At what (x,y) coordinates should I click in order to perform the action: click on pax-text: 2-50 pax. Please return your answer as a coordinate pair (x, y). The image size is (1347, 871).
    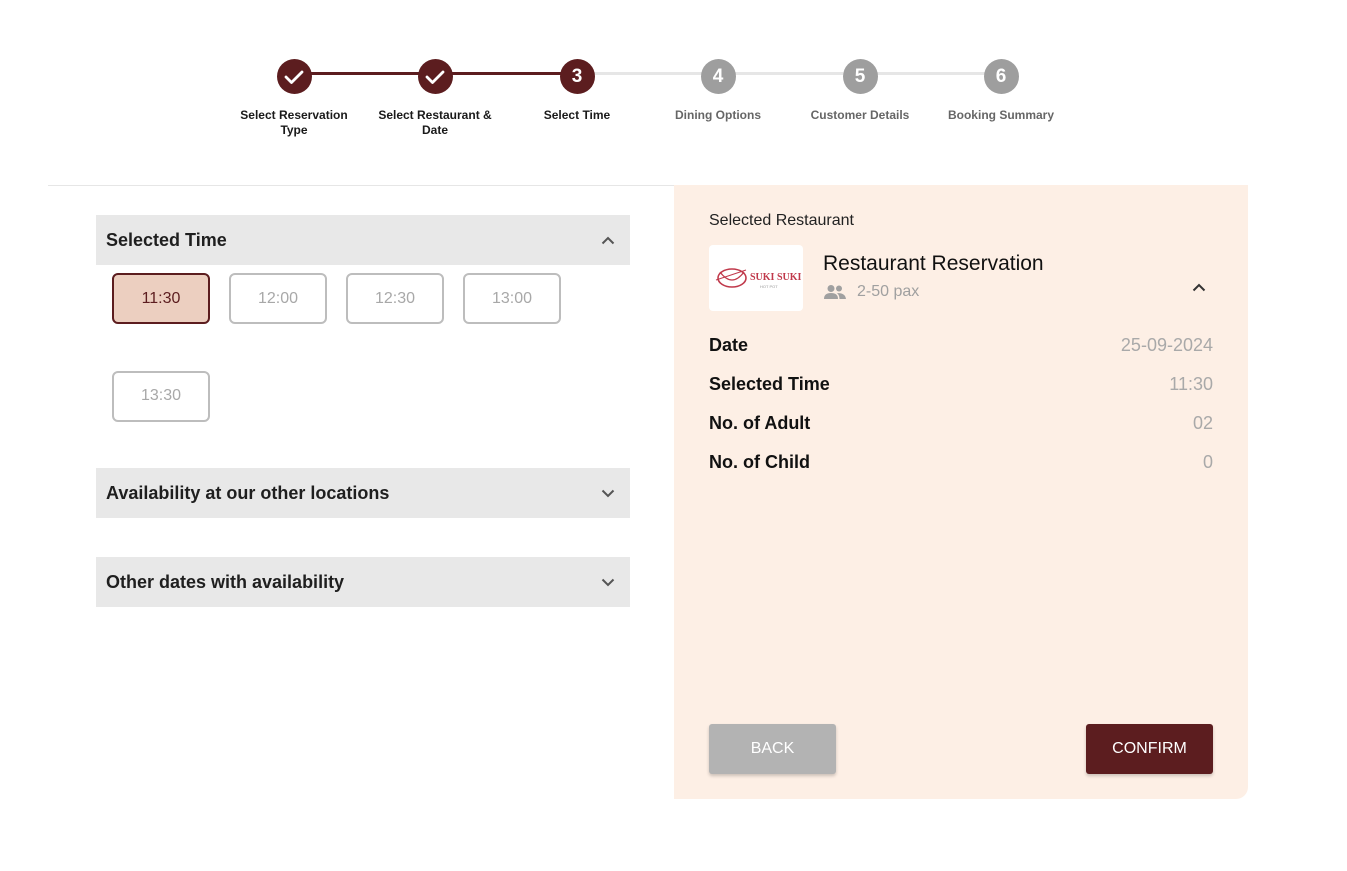
    Looking at the image, I should click on (888, 291).